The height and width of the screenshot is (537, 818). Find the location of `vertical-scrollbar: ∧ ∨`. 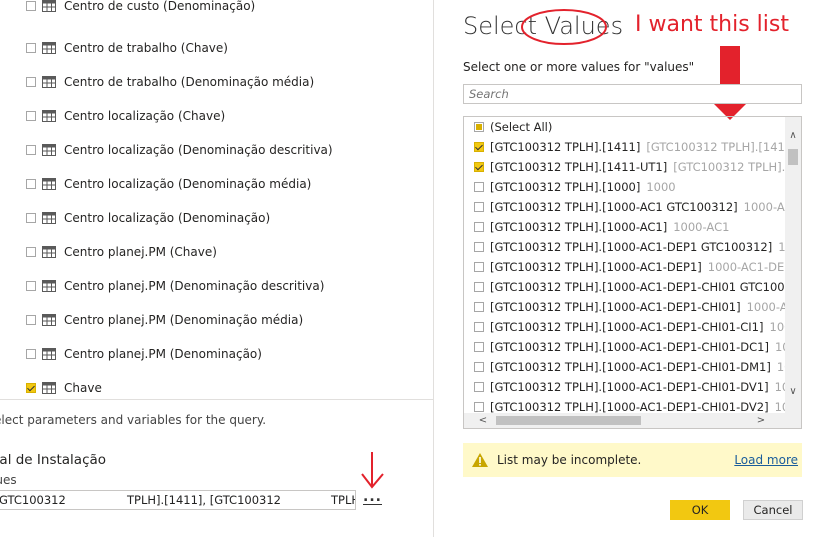

vertical-scrollbar: ∧ ∨ is located at coordinates (793, 265).